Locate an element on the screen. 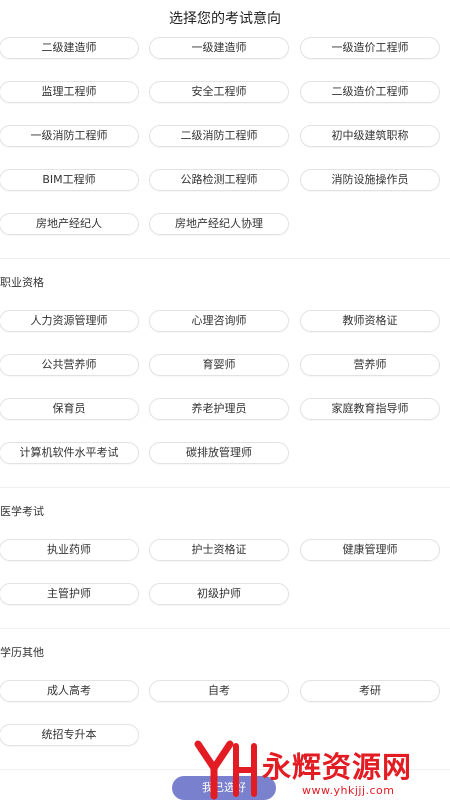  watermark-url: www.yhkjjj.com is located at coordinates (348, 790).